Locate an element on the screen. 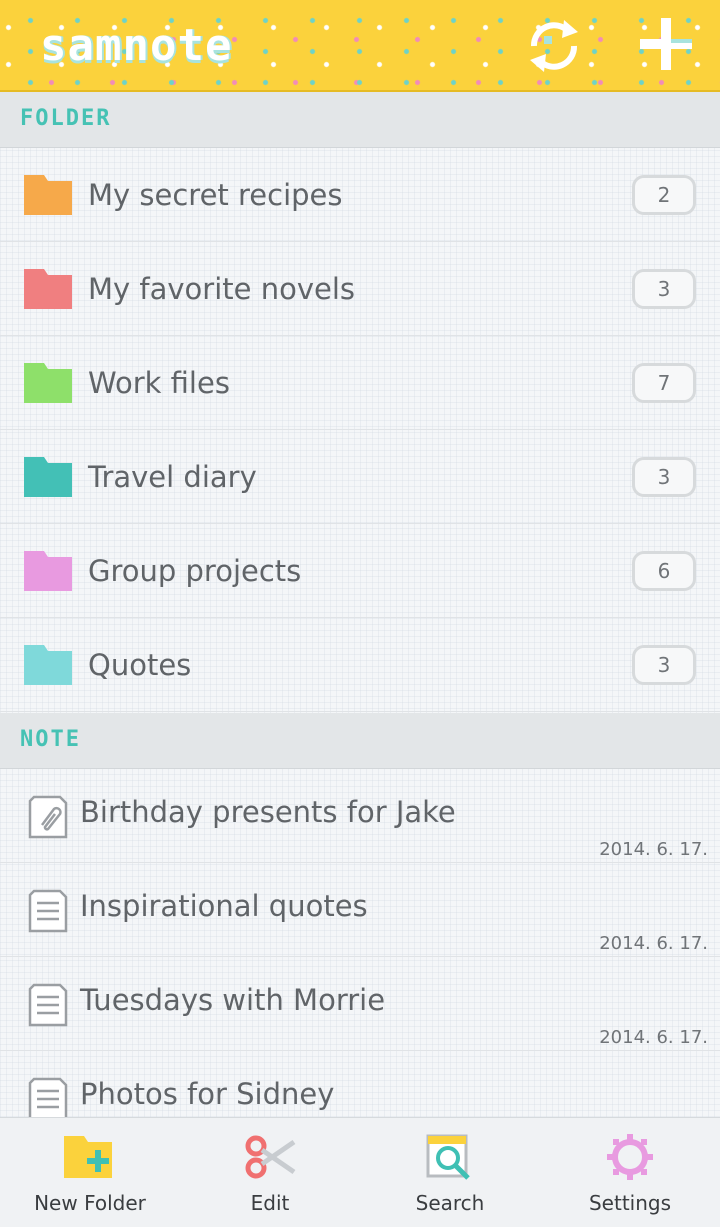 The width and height of the screenshot is (720, 1227). add-icon is located at coordinates (666, 44).